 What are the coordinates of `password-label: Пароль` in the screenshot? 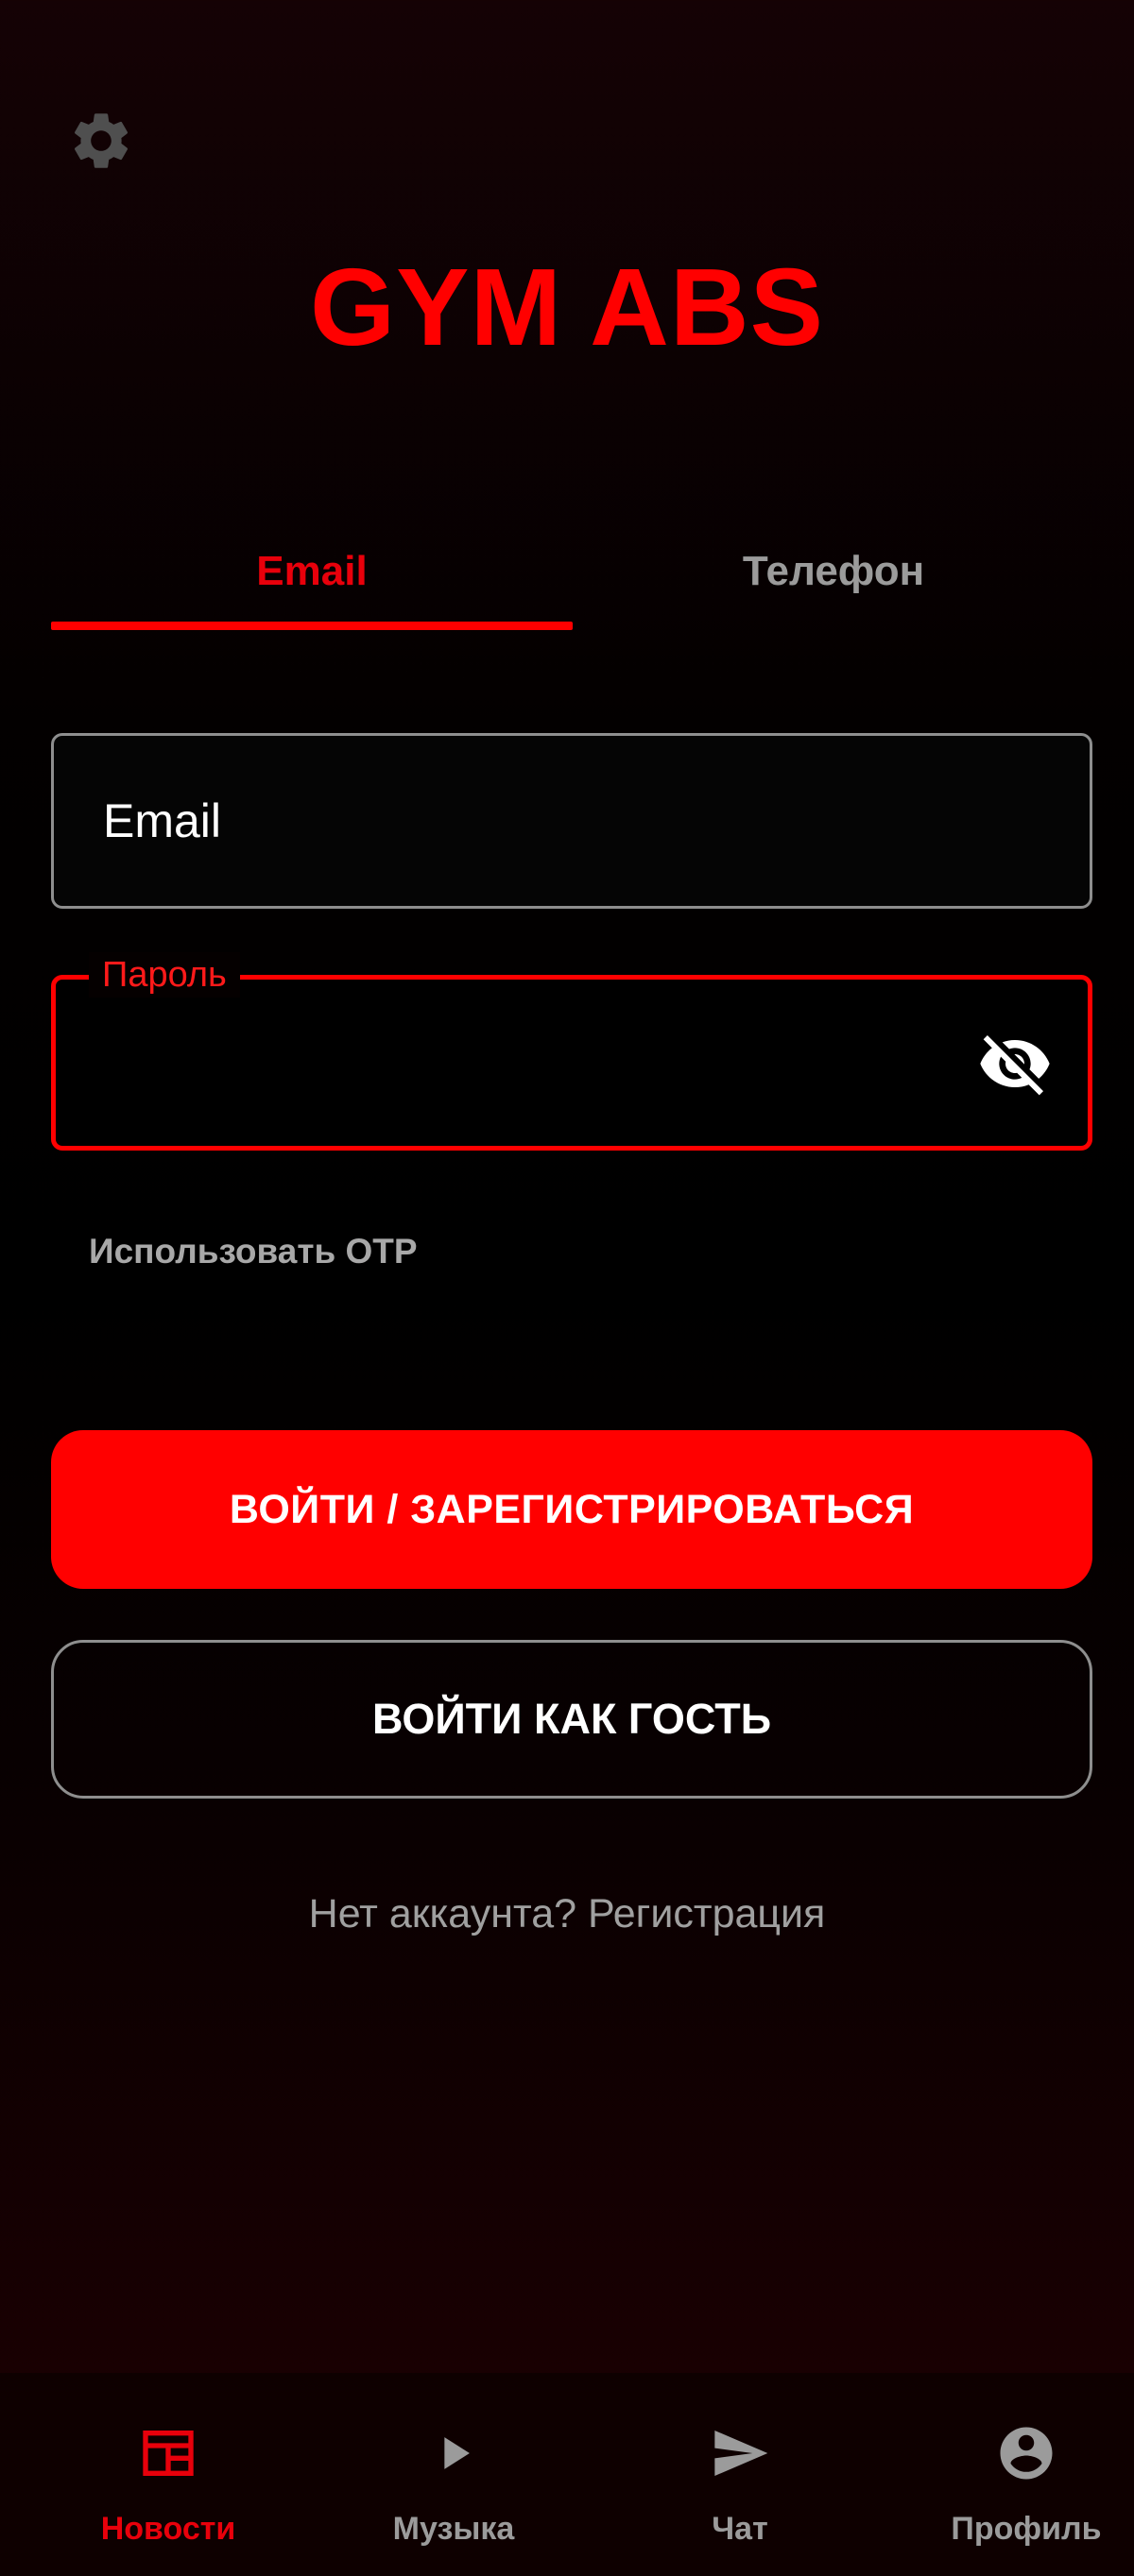 It's located at (164, 975).